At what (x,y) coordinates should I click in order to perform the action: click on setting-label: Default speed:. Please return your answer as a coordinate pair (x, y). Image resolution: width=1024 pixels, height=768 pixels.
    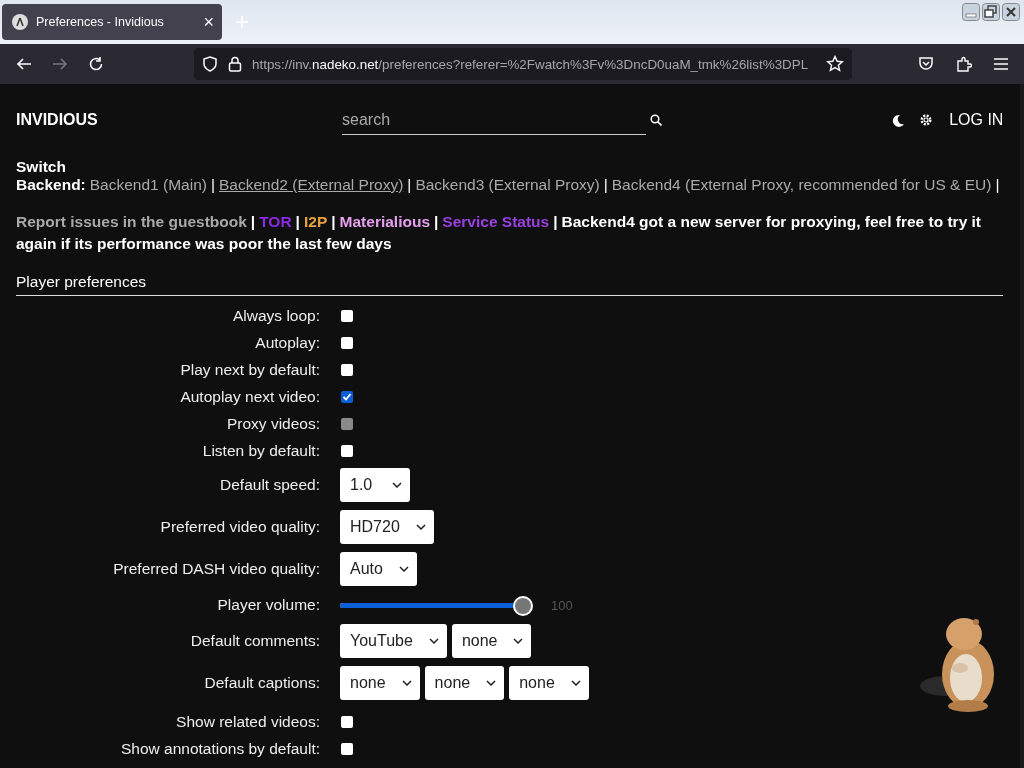
    Looking at the image, I should click on (269, 485).